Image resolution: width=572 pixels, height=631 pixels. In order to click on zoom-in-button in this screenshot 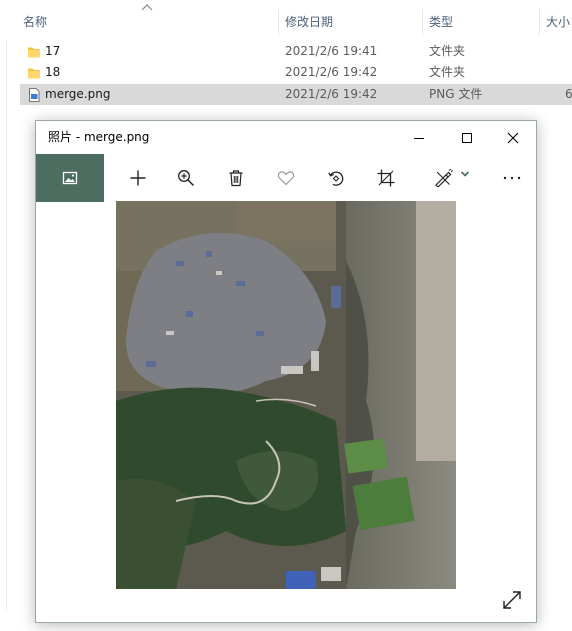, I will do `click(186, 178)`.